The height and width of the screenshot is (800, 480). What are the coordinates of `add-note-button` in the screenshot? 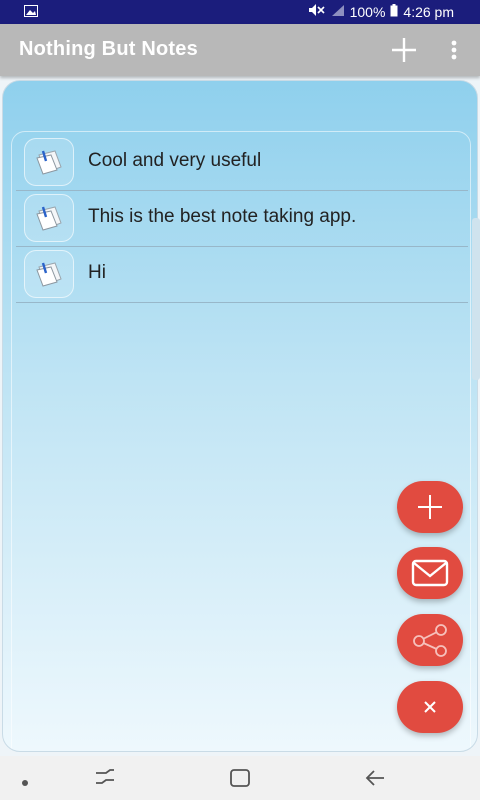 It's located at (404, 50).